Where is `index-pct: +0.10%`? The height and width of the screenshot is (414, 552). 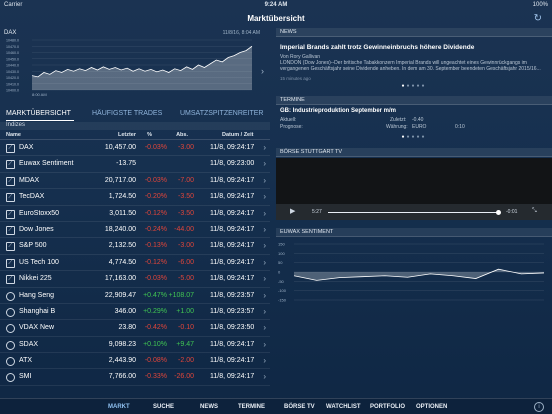
index-pct: +0.10% is located at coordinates (155, 344).